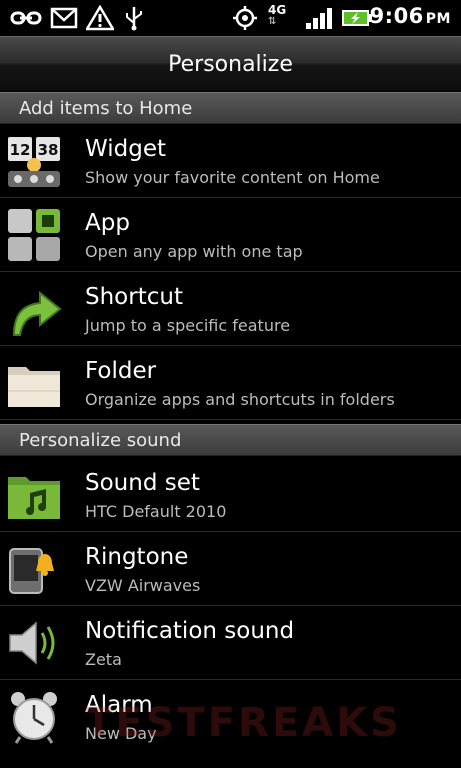 The image size is (461, 768). I want to click on page-title: Personalize, so click(230, 64).